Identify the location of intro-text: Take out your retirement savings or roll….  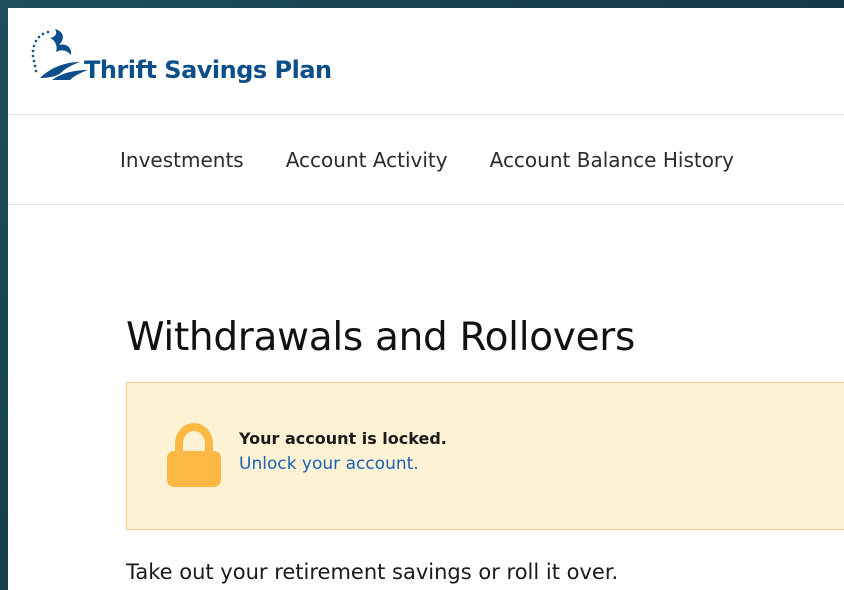
(372, 572).